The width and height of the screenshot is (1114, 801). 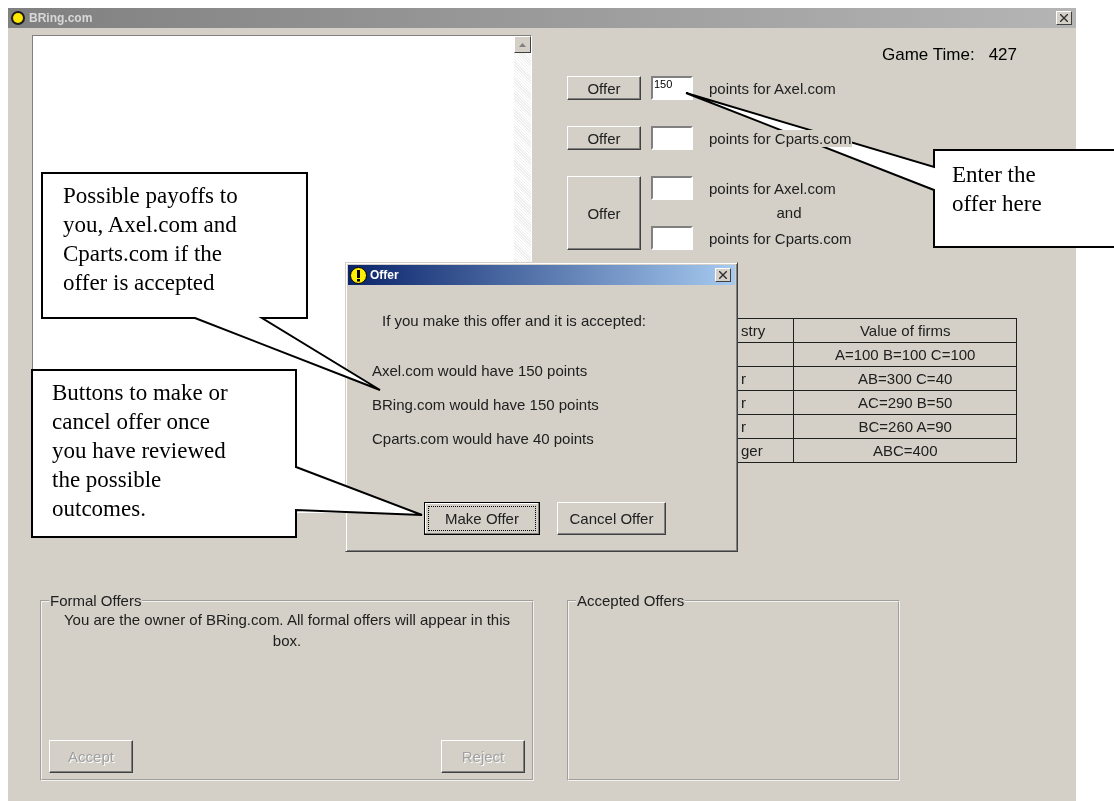 What do you see at coordinates (287, 630) in the screenshot?
I see `formal-offers-message: You are the owner of BRing.com. All formal offers will appear in this box.` at bounding box center [287, 630].